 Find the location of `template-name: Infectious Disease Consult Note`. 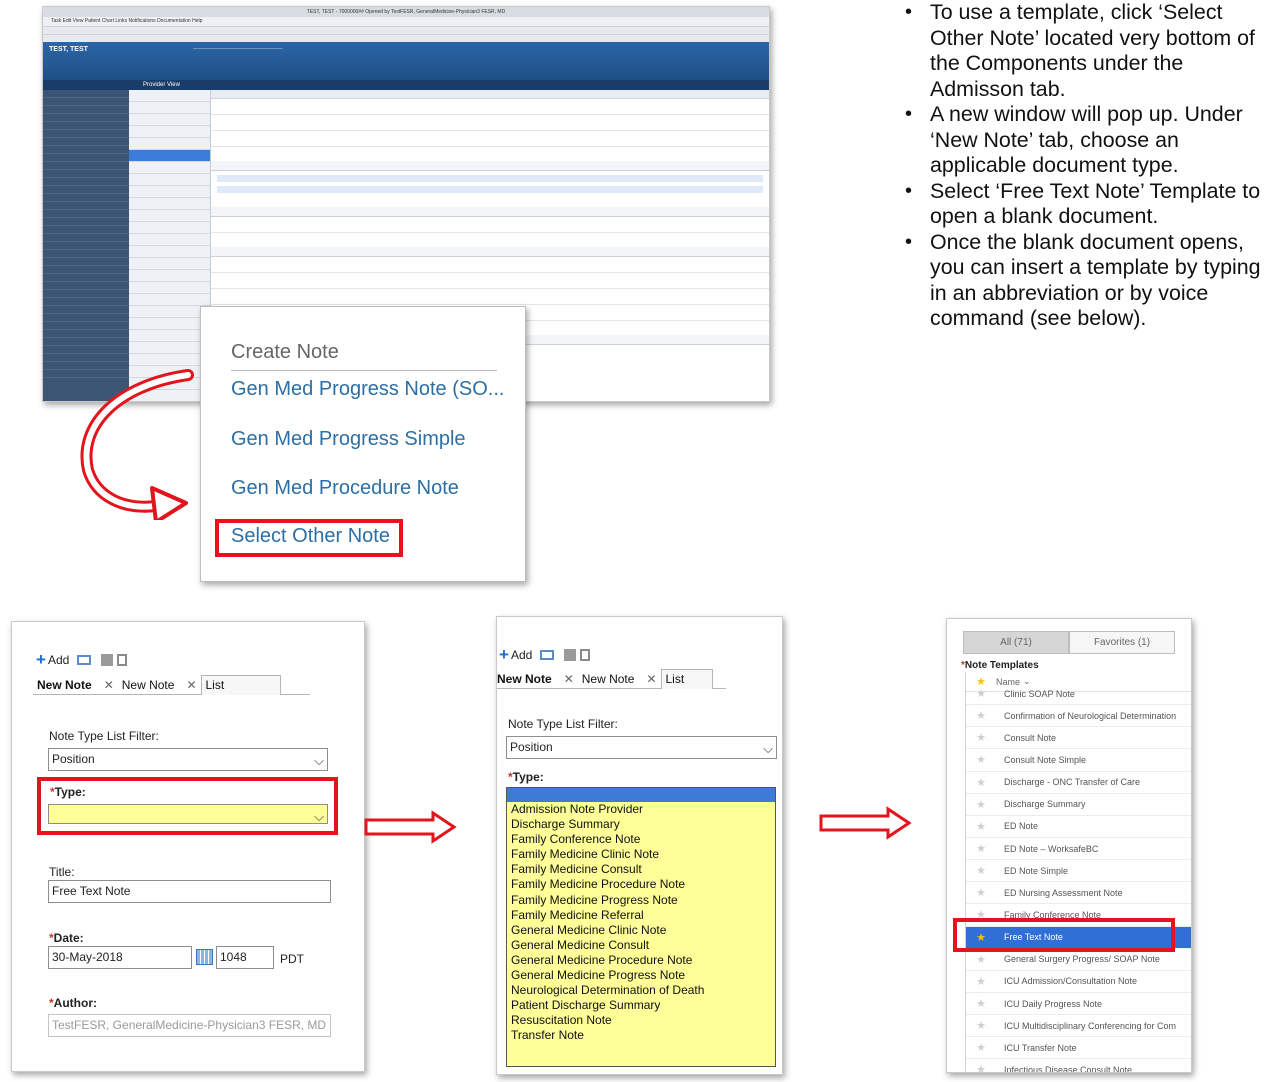

template-name: Infectious Disease Consult Note is located at coordinates (1068, 1068).